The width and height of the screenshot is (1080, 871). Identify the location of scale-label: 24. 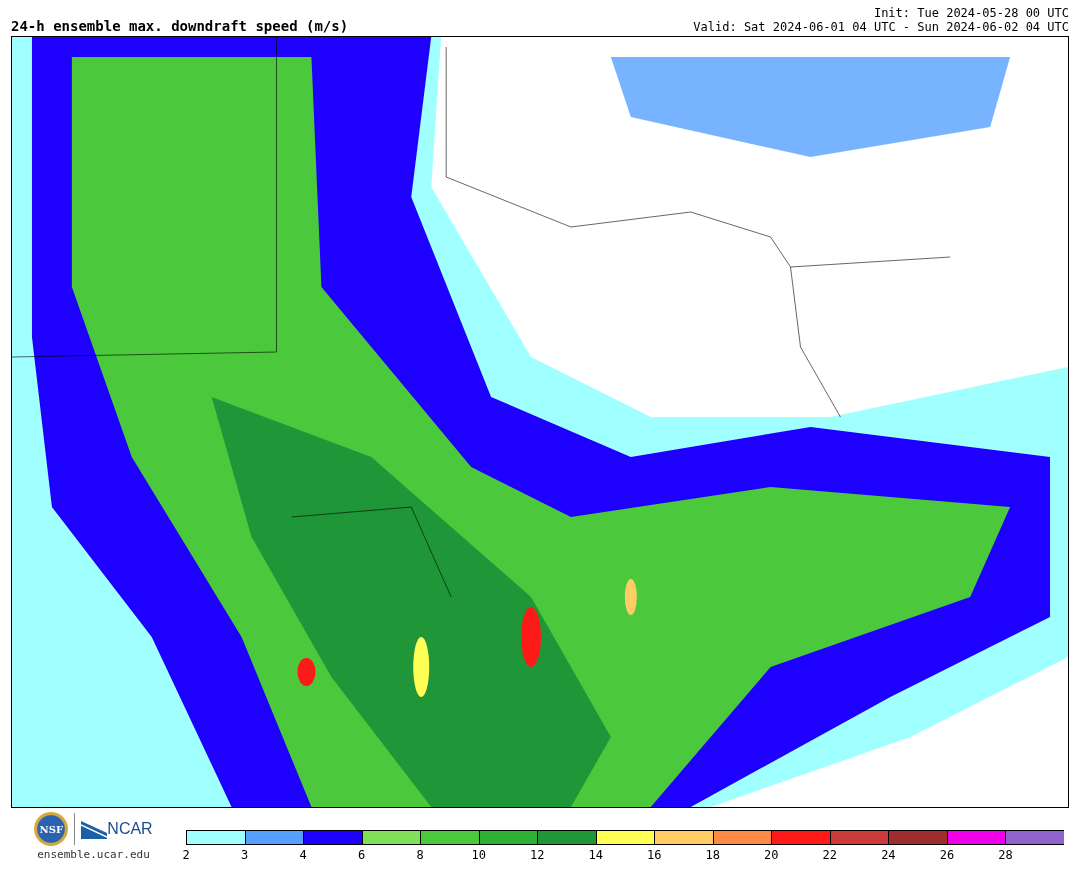
(888, 855).